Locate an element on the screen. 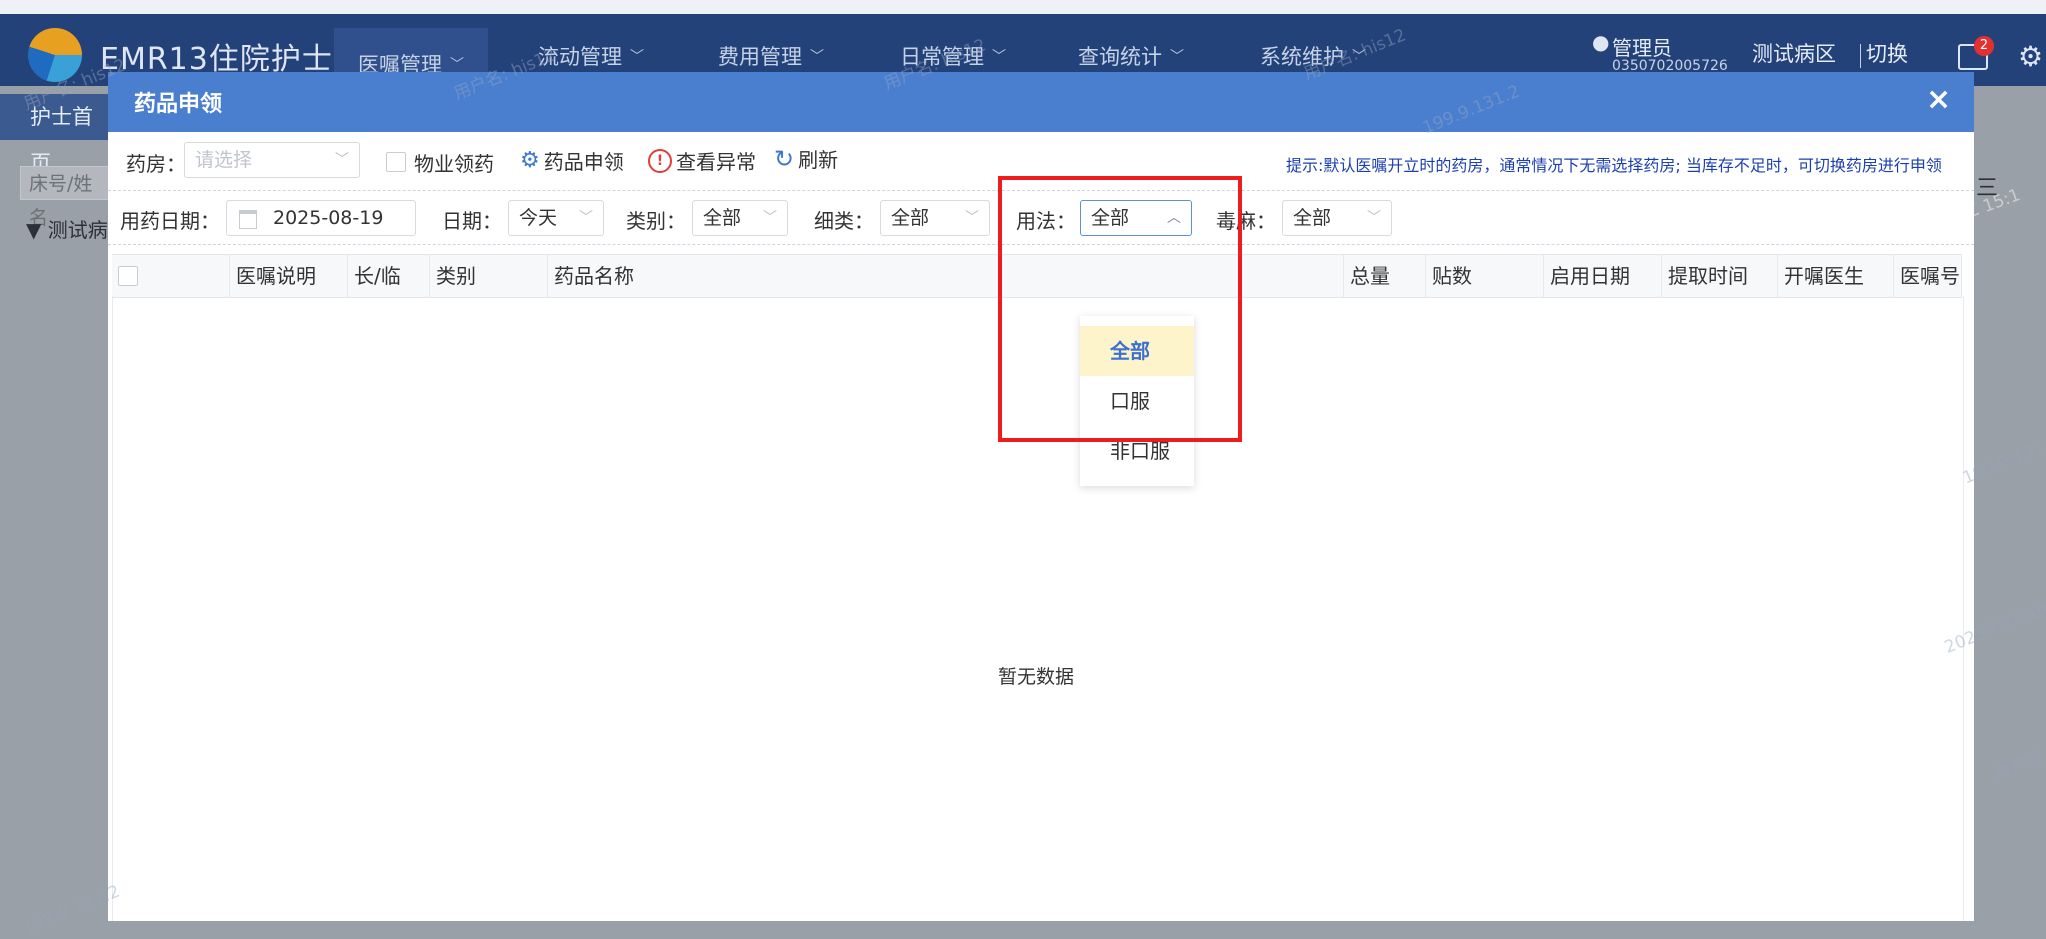 This screenshot has height=939, width=2046. nav-label: 费用管理 is located at coordinates (760, 57).